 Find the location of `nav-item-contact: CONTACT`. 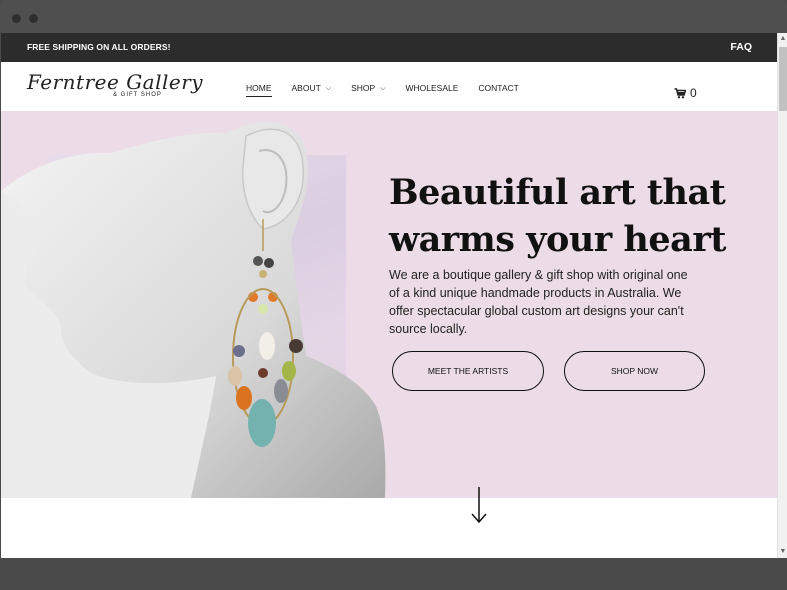

nav-item-contact: CONTACT is located at coordinates (498, 90).